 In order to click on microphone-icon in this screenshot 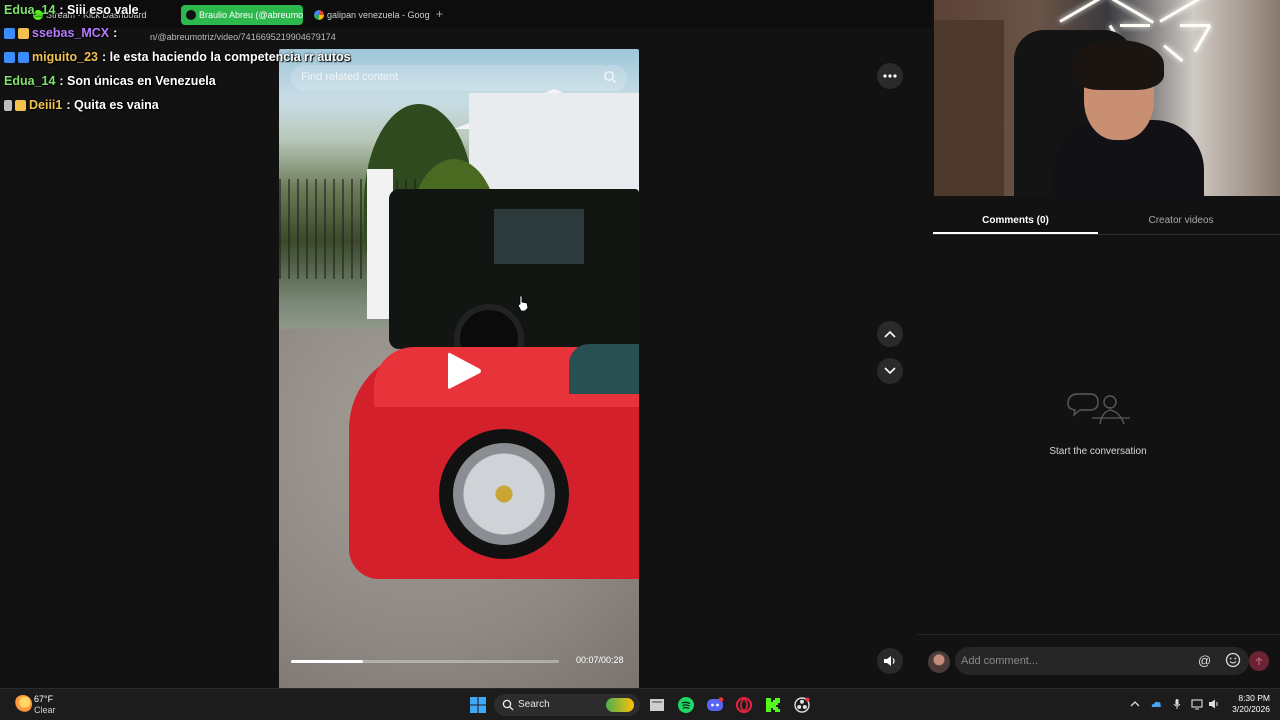, I will do `click(1177, 704)`.